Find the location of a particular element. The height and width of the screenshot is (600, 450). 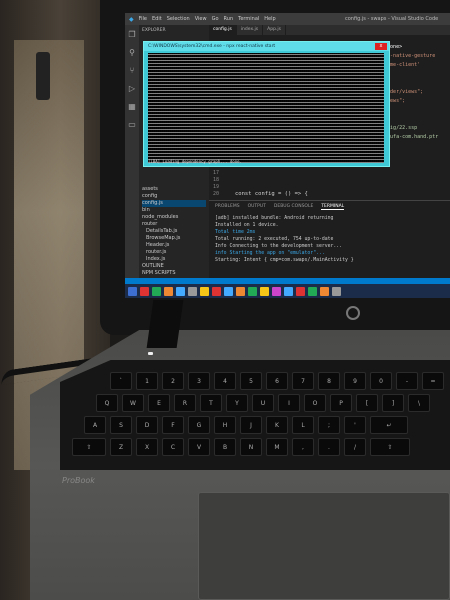

menu-run: Run is located at coordinates (229, 19).